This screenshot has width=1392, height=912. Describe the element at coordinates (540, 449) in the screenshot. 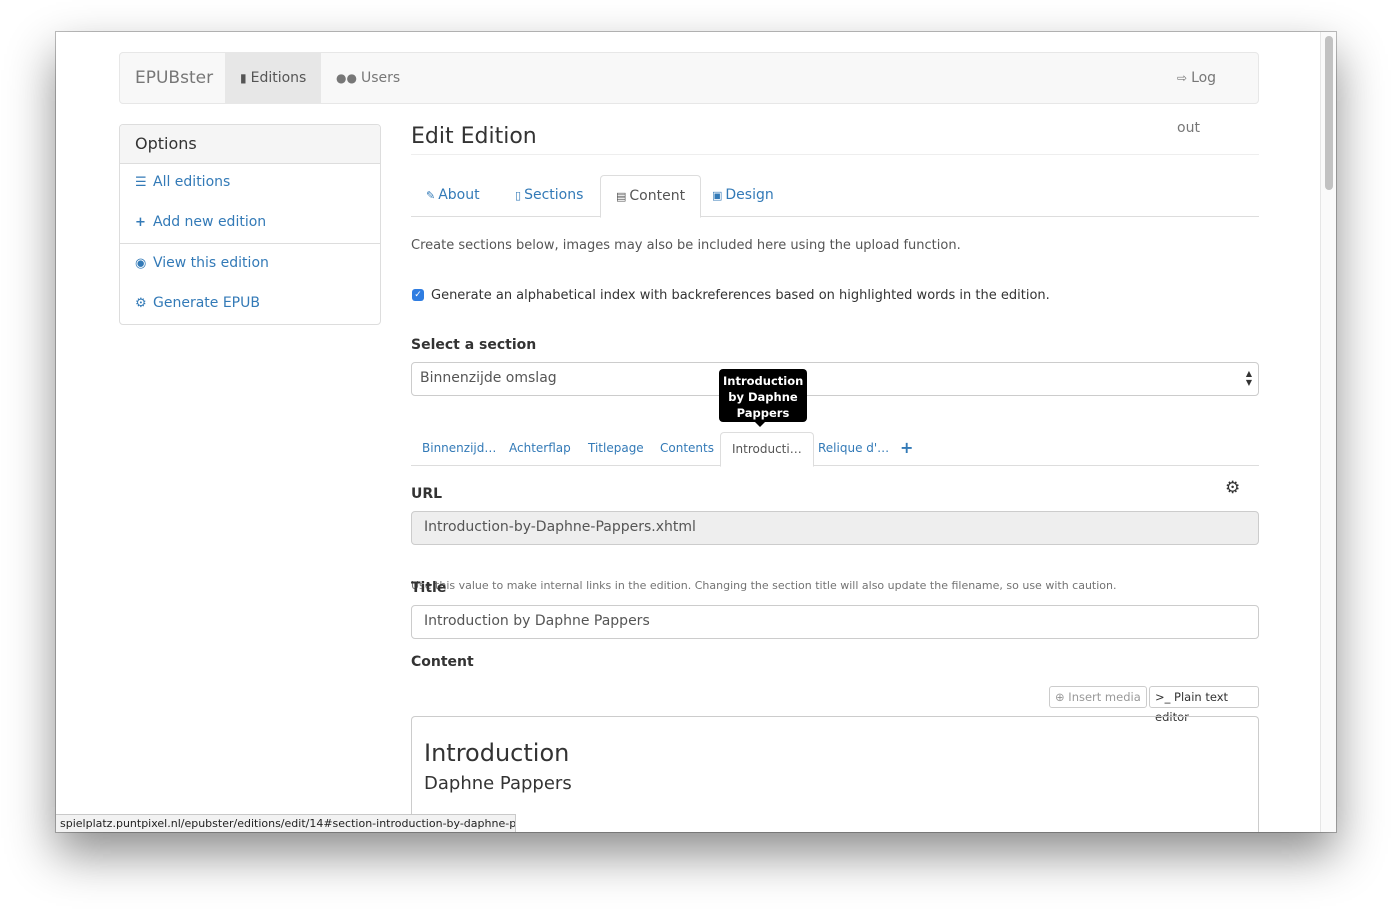

I see `section-tab: Achterflap` at that location.